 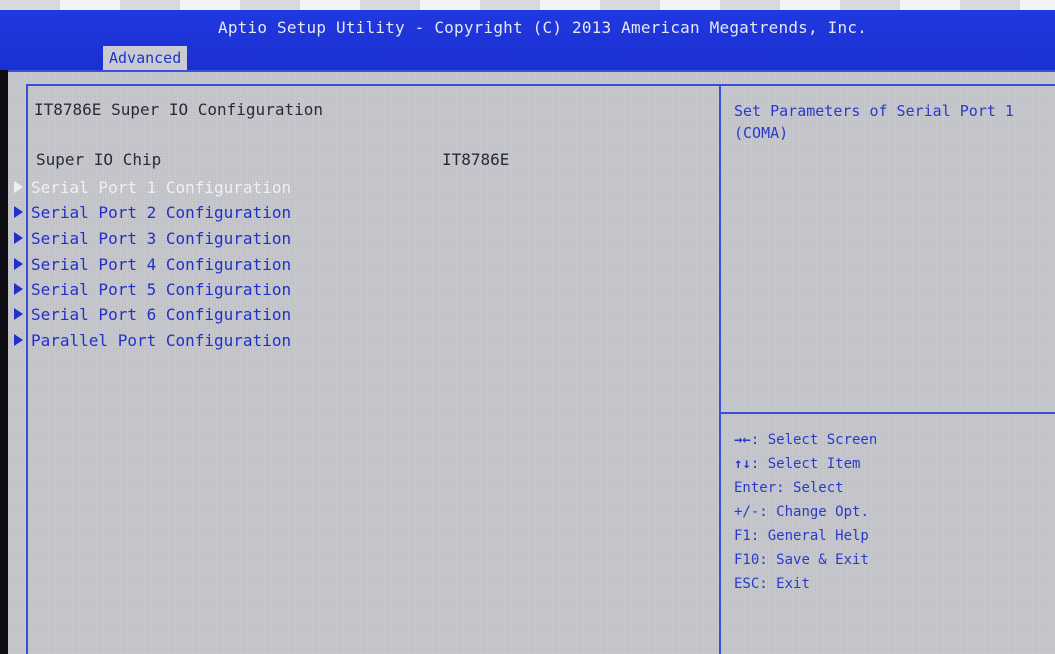 I want to click on super-io-chip-label: Super IO Chip, so click(x=99, y=159).